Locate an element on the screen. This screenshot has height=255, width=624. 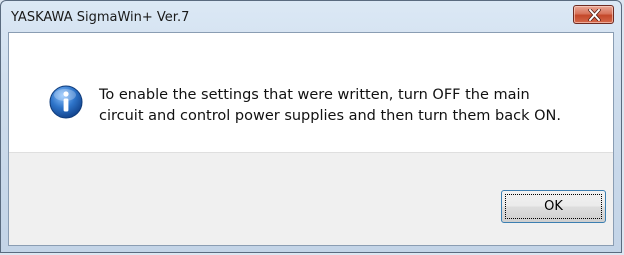
information-icon is located at coordinates (66, 102).